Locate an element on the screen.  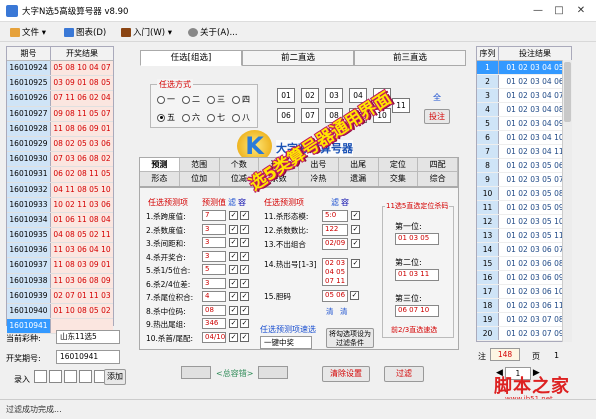
bet-row: 4 01 02 03 04 08 is located at coordinates (524, 110).